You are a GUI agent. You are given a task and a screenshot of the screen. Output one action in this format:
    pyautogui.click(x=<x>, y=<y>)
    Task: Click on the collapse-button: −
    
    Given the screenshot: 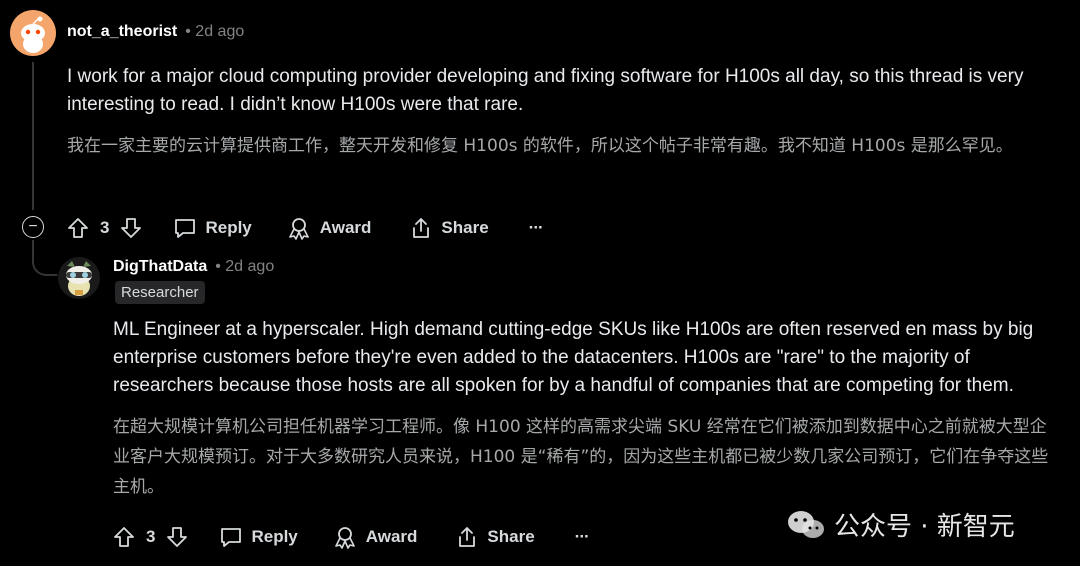 What is the action you would take?
    pyautogui.click(x=33, y=227)
    